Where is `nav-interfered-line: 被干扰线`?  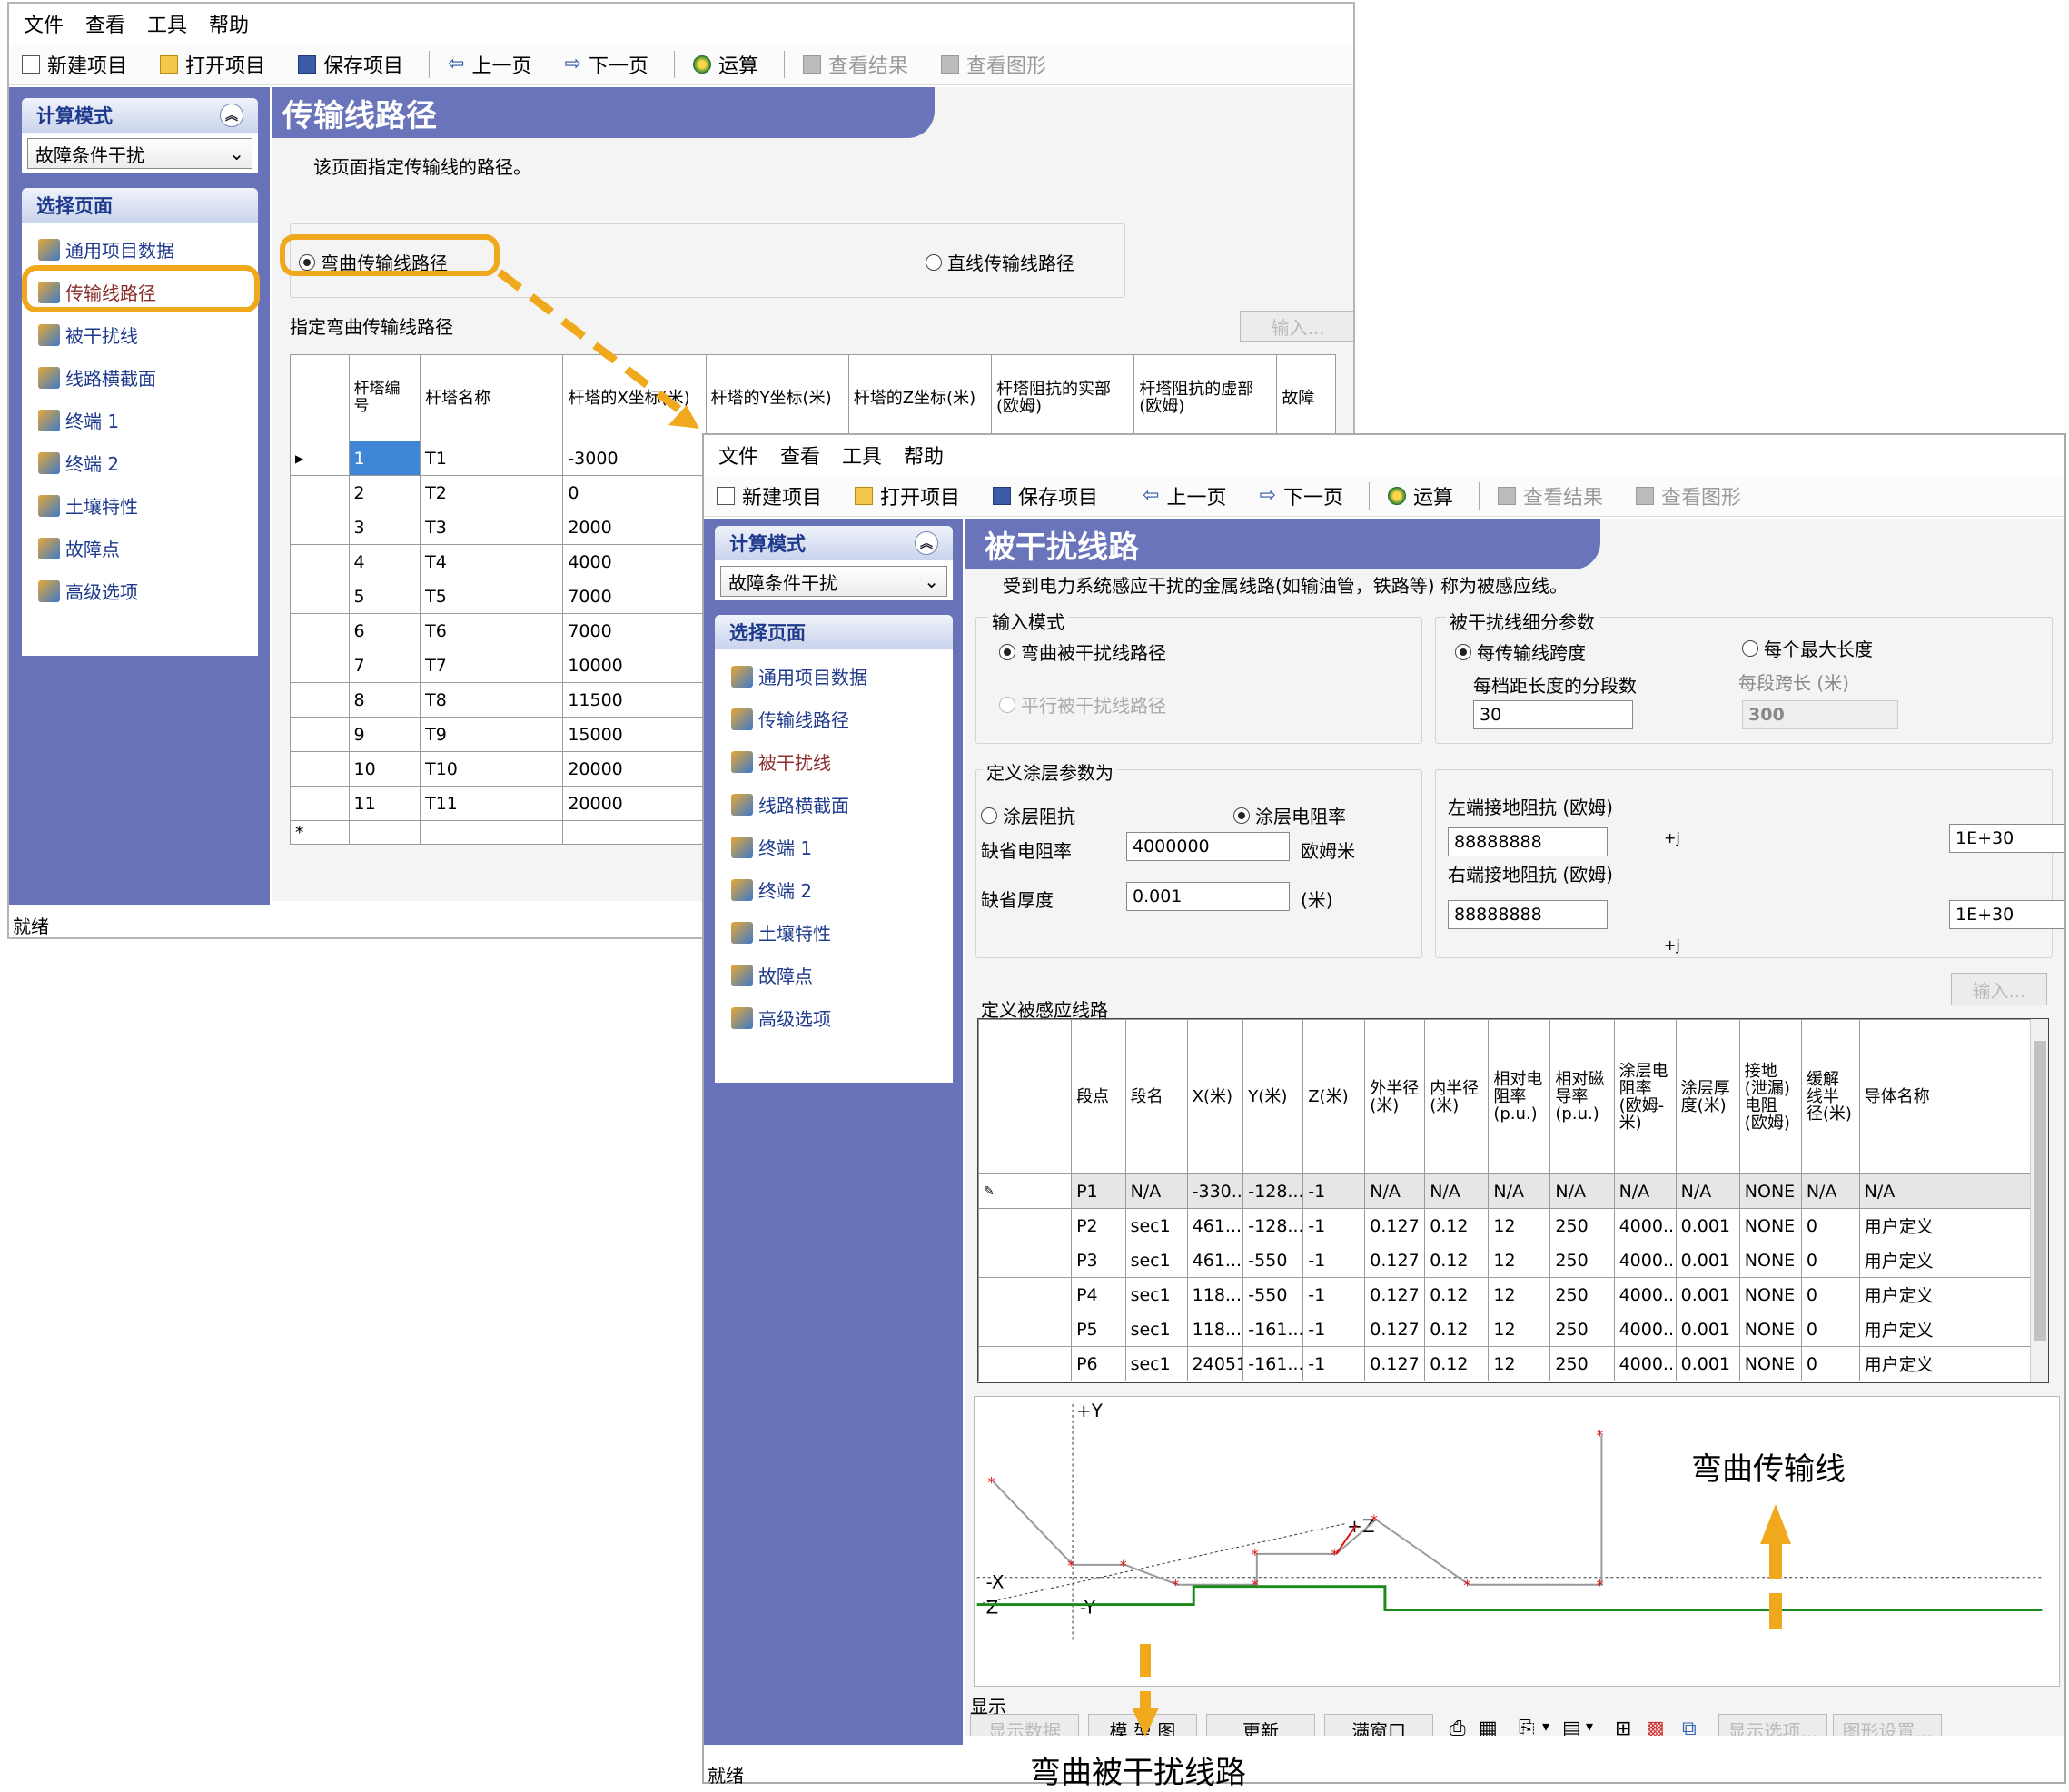 nav-interfered-line: 被干扰线 is located at coordinates (834, 761).